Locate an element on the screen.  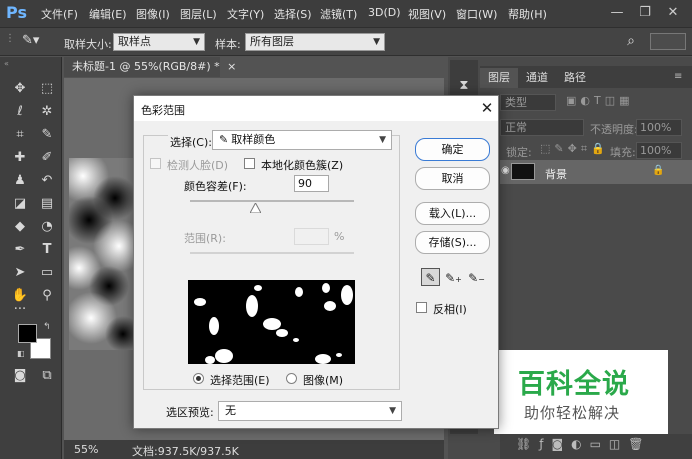
layer-footer-icons: ⛓ƒ◙◐▭◫🗑 is located at coordinates (583, 444).